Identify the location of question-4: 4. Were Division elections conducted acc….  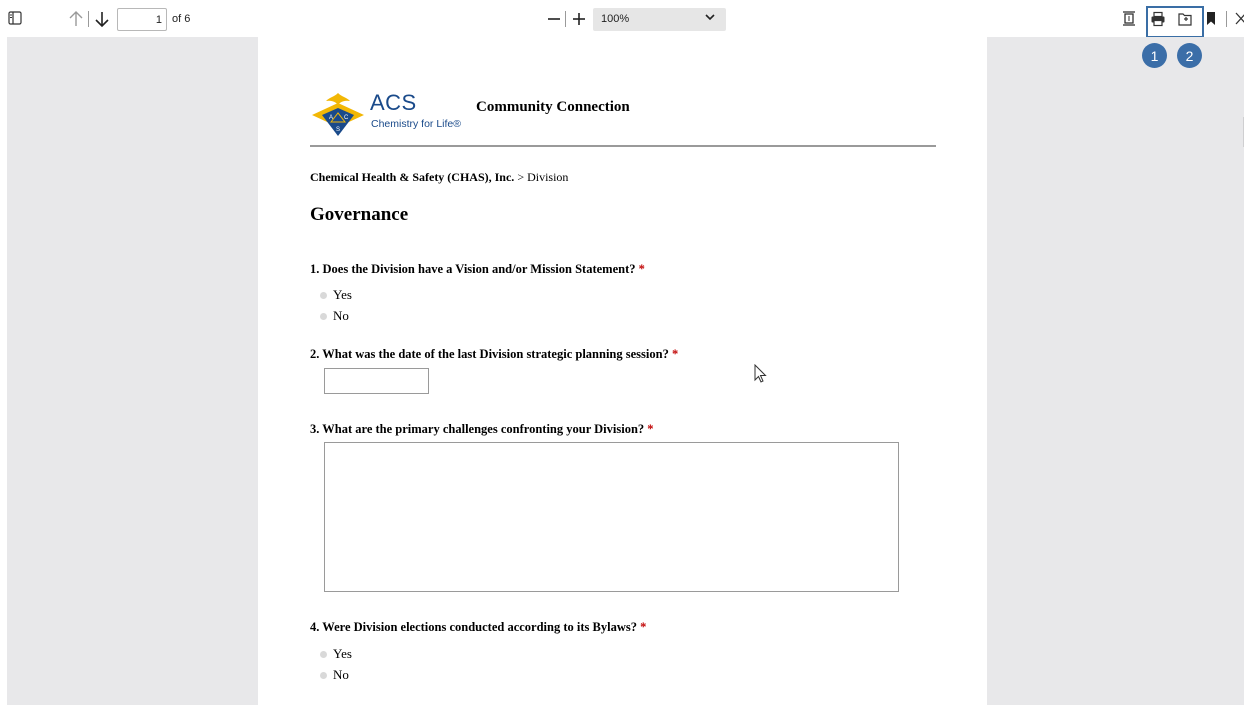
(478, 627).